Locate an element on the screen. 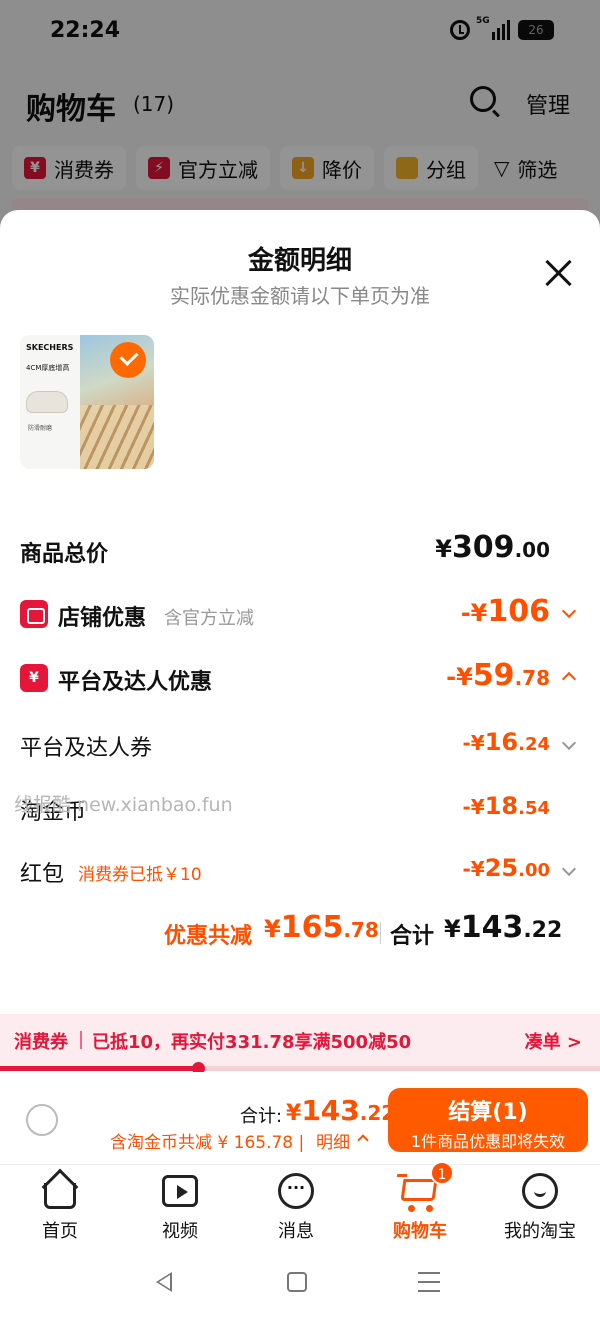 The height and width of the screenshot is (1318, 600). cart-icon: 1 is located at coordinates (427, 1186).